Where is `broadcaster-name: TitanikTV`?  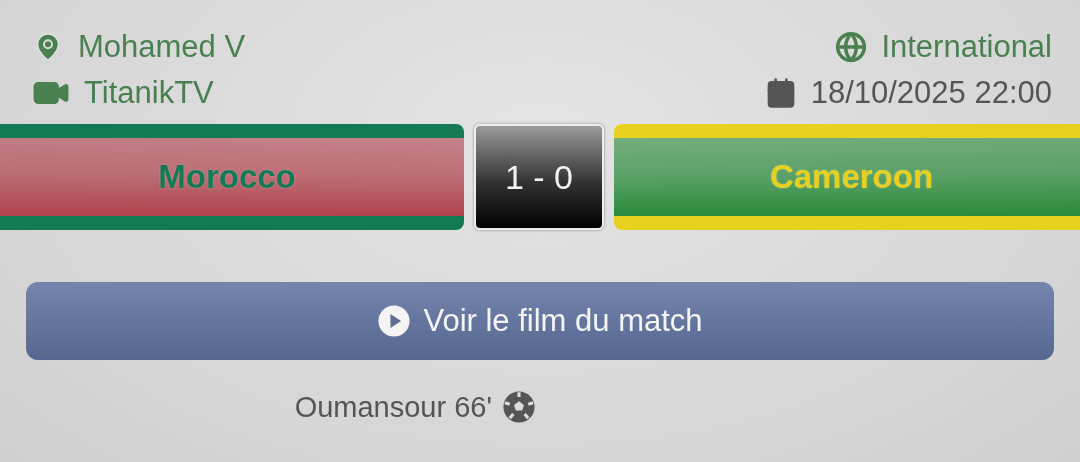
broadcaster-name: TitanikTV is located at coordinates (149, 93).